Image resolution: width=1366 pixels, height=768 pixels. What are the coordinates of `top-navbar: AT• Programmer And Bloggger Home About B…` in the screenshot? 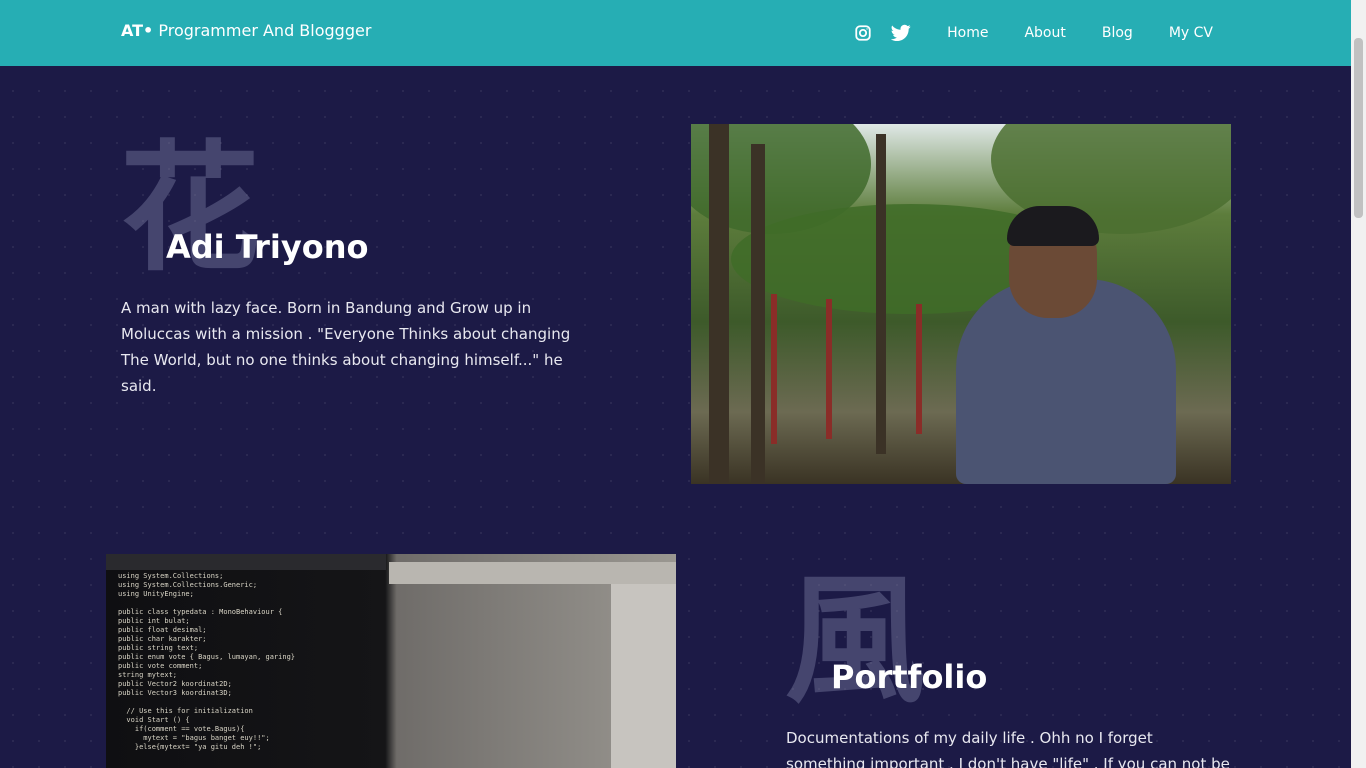 It's located at (675, 33).